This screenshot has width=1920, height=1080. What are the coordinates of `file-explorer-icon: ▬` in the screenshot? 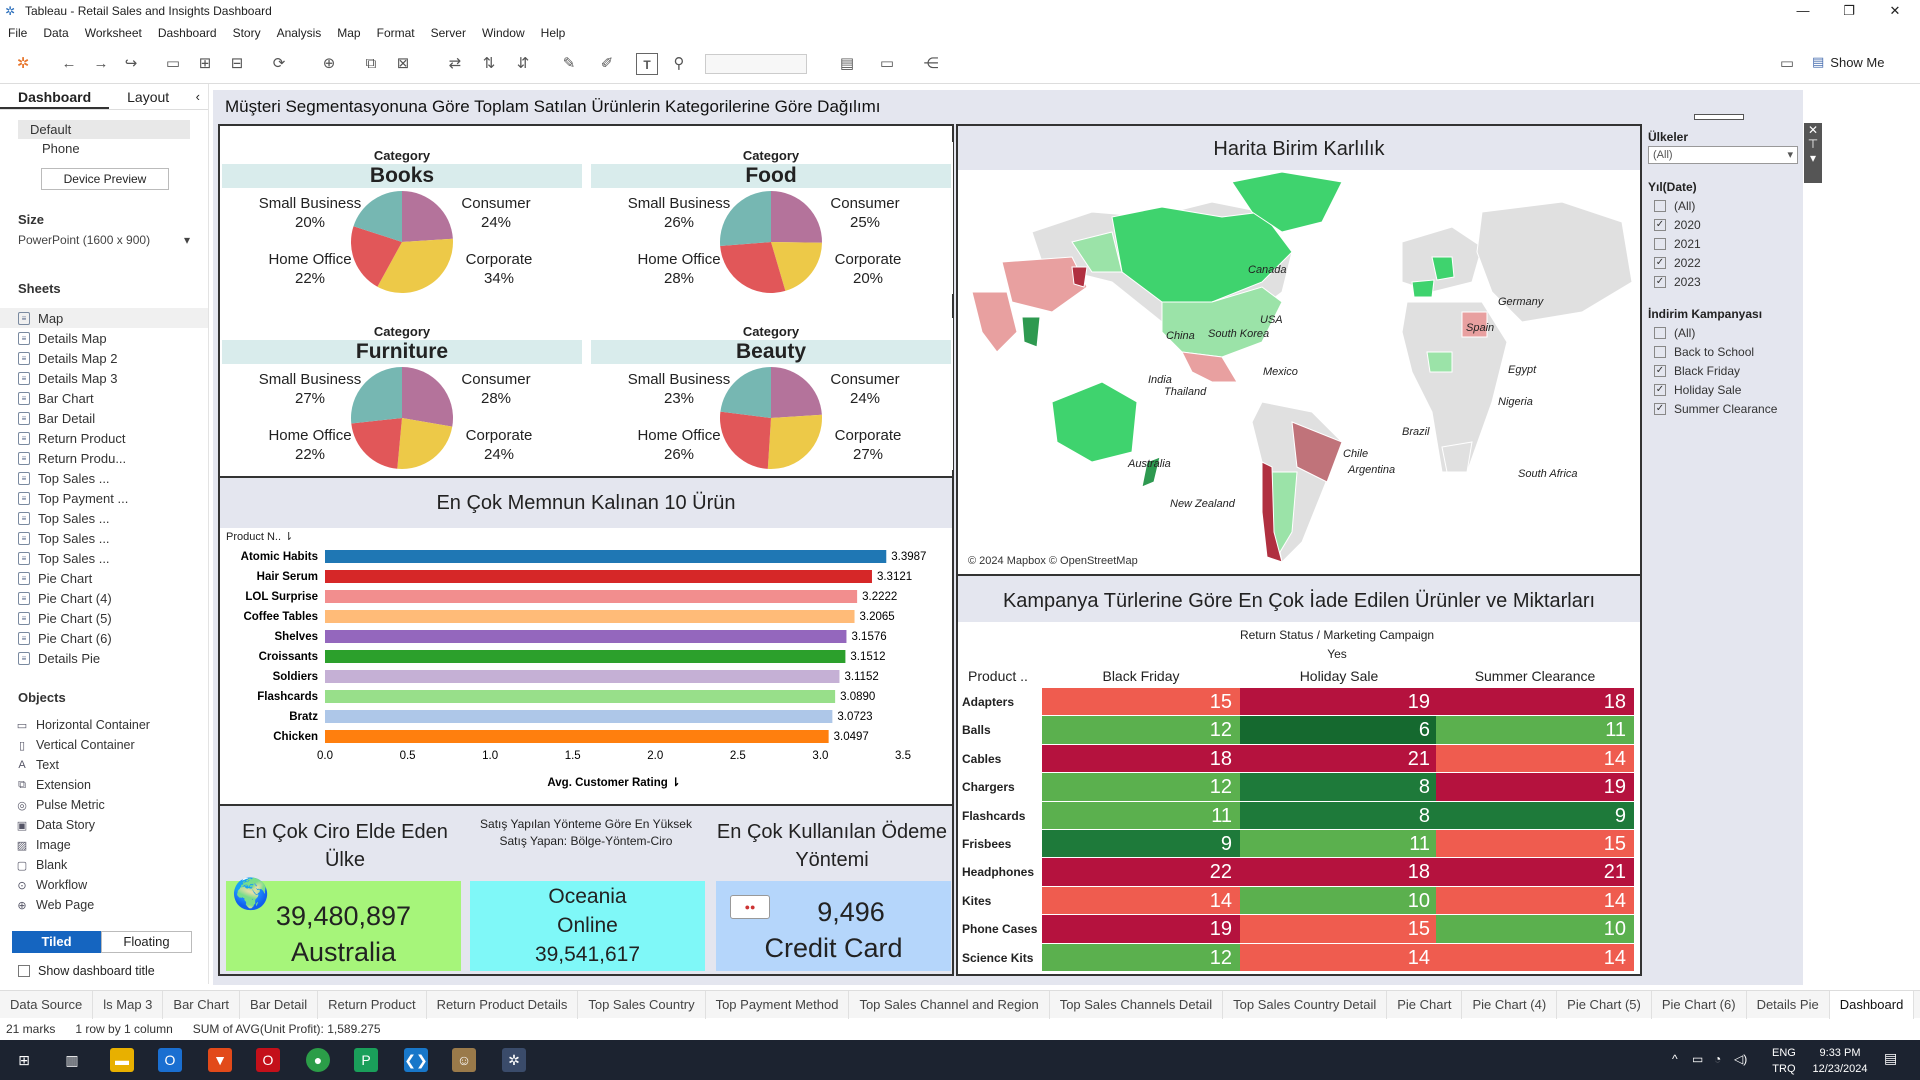 It's located at (122, 1060).